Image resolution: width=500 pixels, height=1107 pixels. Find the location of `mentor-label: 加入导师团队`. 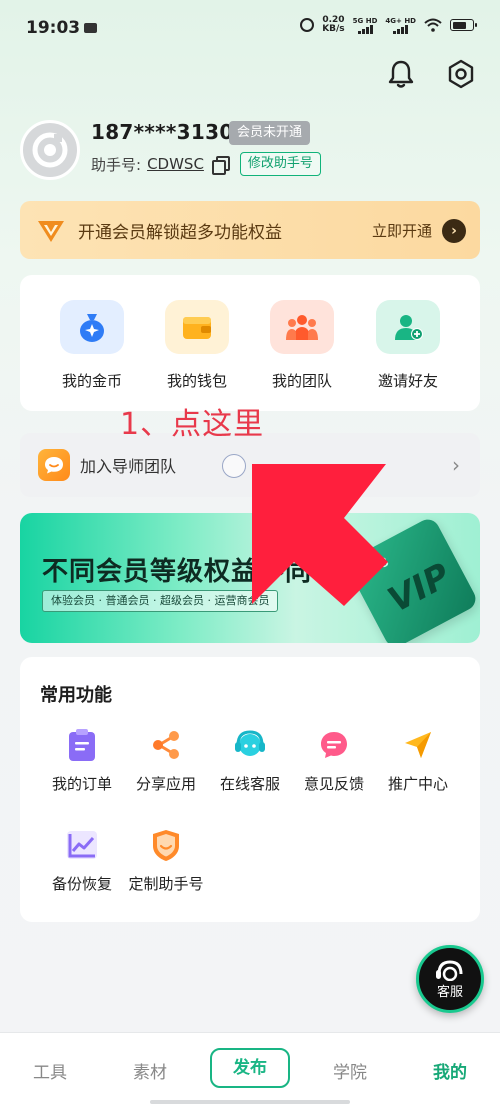

mentor-label: 加入导师团队 is located at coordinates (128, 466).